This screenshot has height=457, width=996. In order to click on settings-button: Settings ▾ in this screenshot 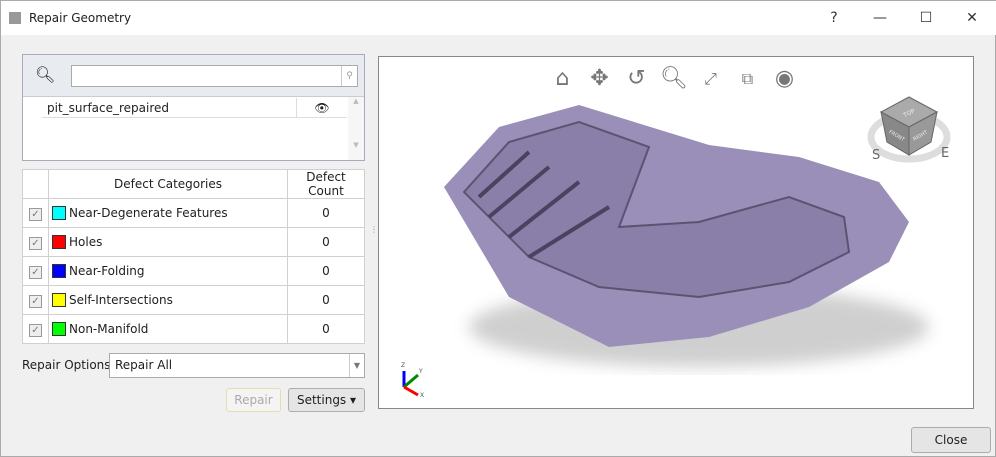, I will do `click(326, 400)`.